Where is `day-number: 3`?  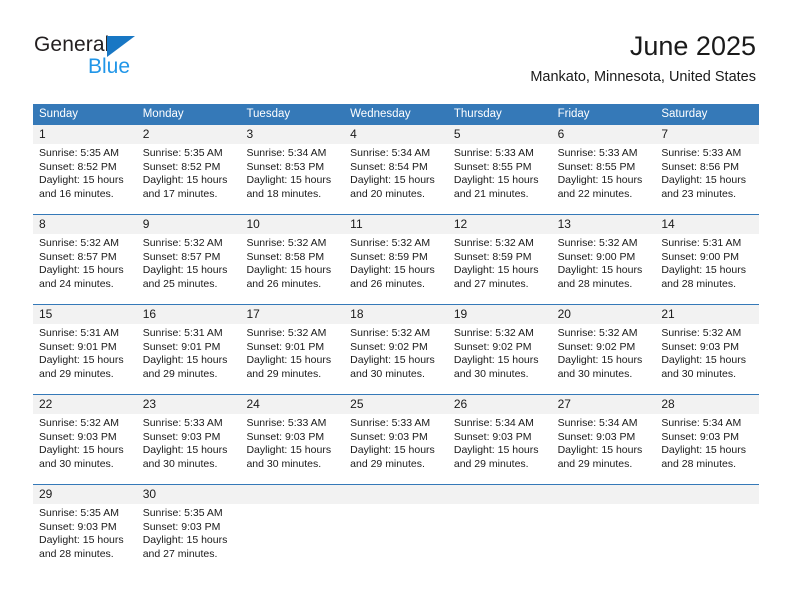
day-number: 3 is located at coordinates (292, 134).